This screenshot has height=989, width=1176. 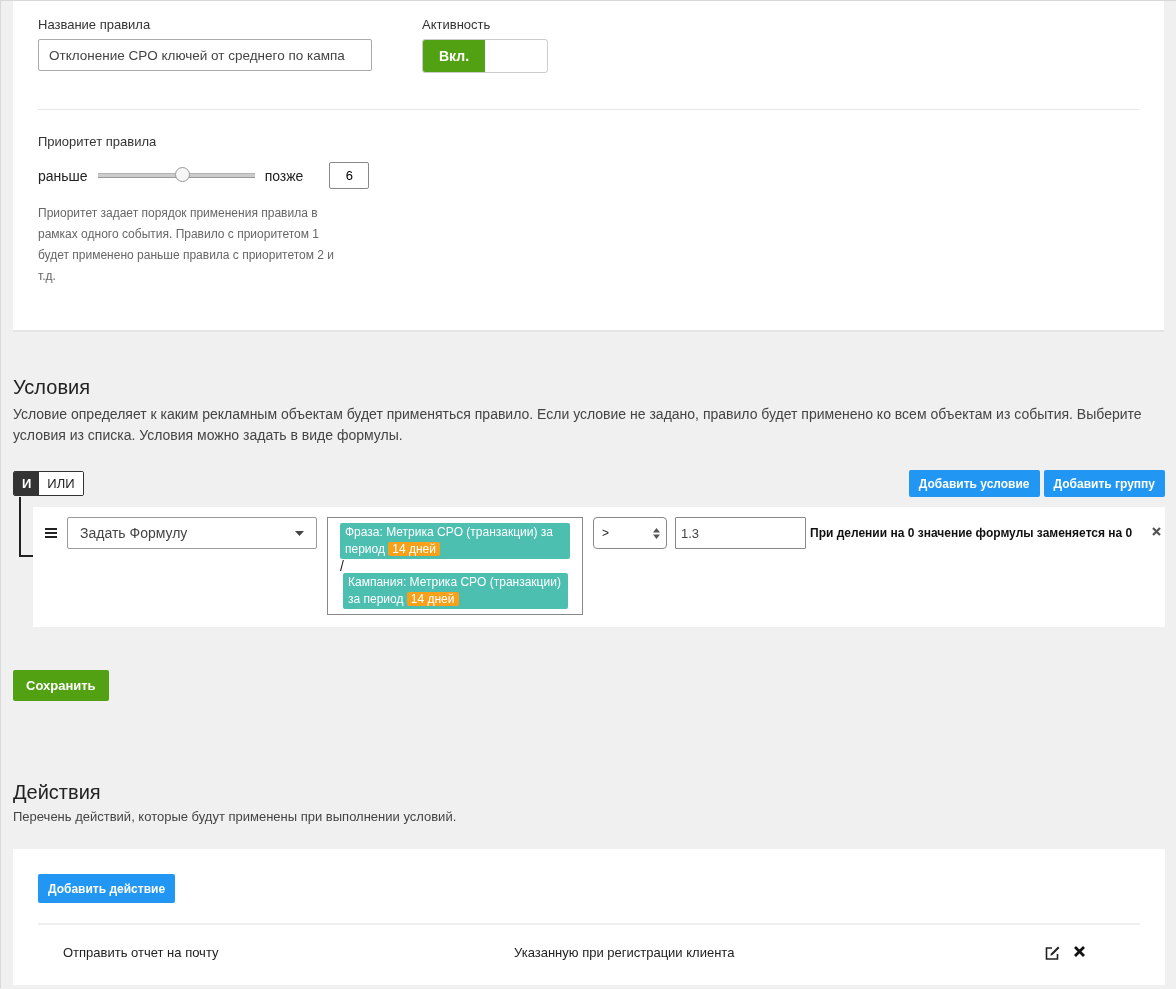 What do you see at coordinates (52, 387) in the screenshot?
I see `section-title: Условия` at bounding box center [52, 387].